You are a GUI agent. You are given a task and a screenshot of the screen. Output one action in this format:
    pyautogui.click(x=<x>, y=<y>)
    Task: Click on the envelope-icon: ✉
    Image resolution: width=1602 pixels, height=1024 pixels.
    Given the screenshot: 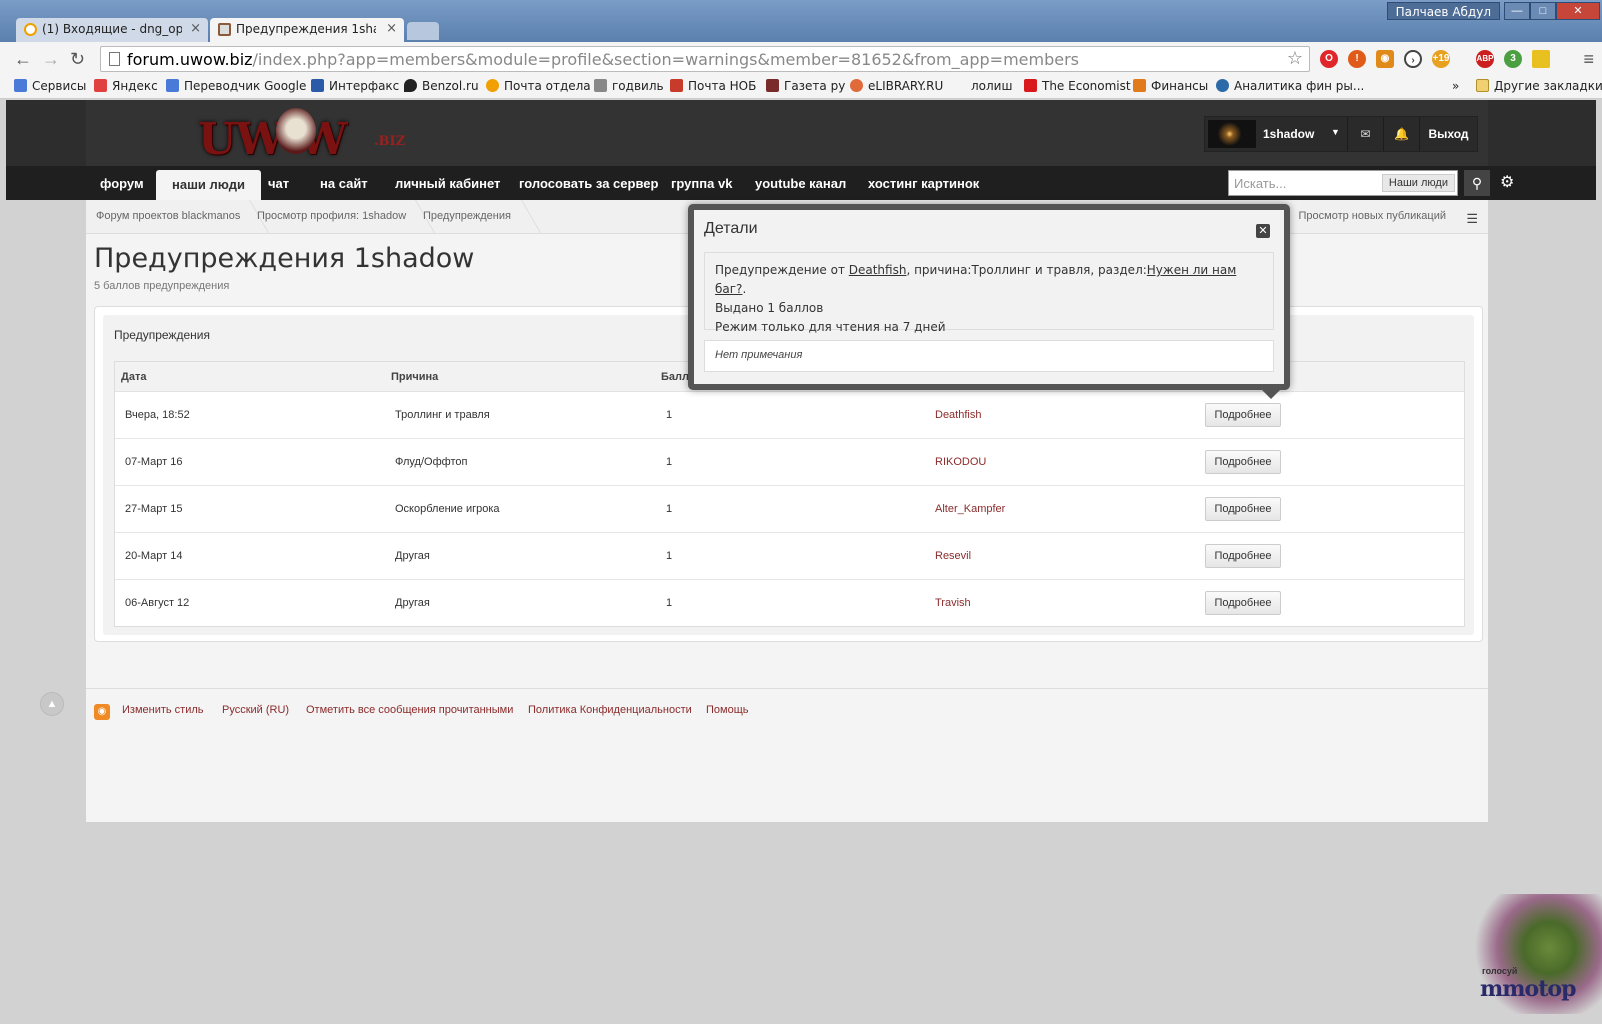 What is the action you would take?
    pyautogui.click(x=1365, y=134)
    